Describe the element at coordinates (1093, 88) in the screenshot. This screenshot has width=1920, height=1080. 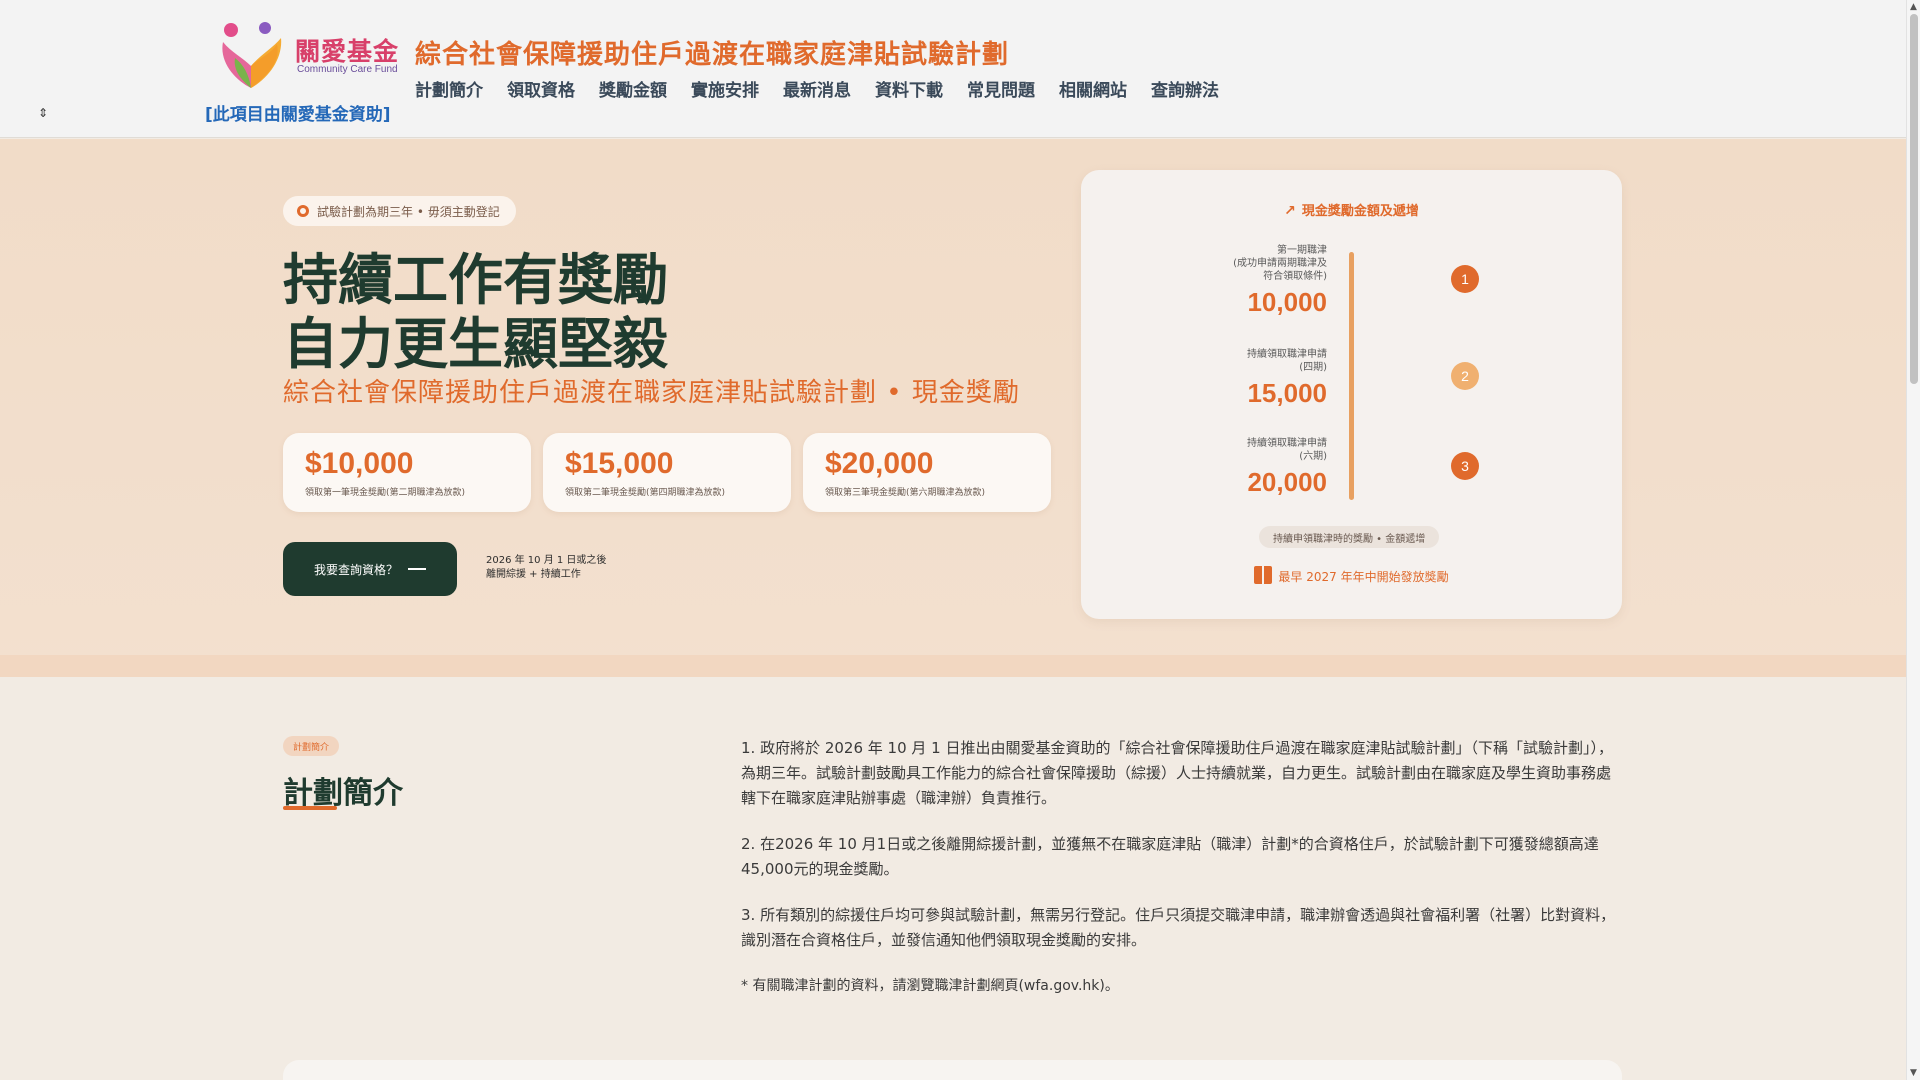
I see `nav-item-links: 相關網站` at that location.